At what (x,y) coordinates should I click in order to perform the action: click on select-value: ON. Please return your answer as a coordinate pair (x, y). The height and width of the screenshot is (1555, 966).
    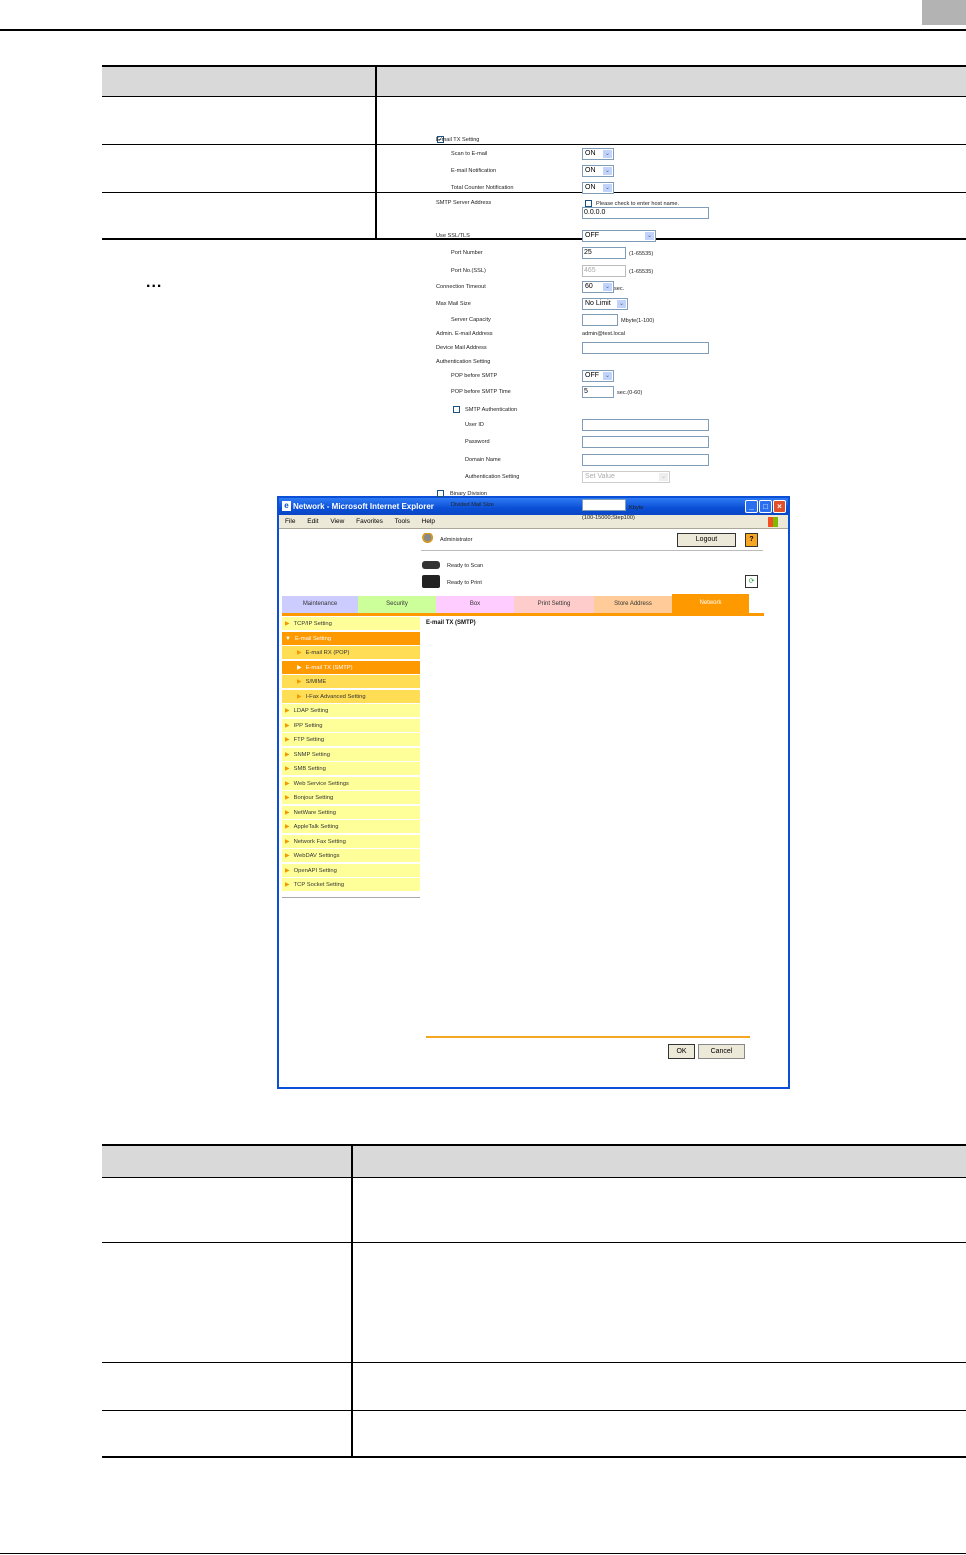
    Looking at the image, I should click on (590, 170).